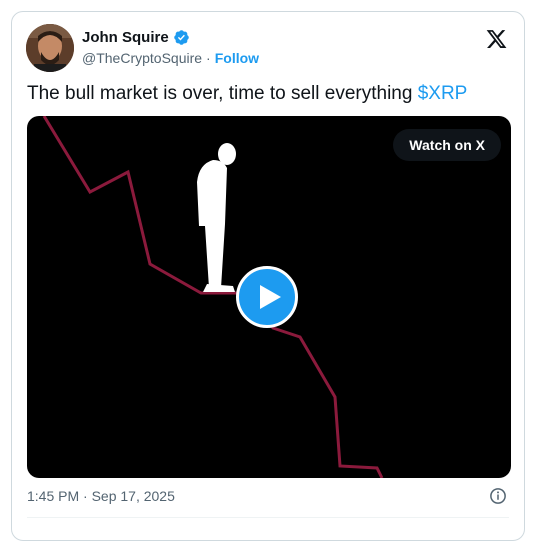 Image resolution: width=535 pixels, height=541 pixels. Describe the element at coordinates (447, 145) in the screenshot. I see `watch-on-x-button: Watch on X` at that location.